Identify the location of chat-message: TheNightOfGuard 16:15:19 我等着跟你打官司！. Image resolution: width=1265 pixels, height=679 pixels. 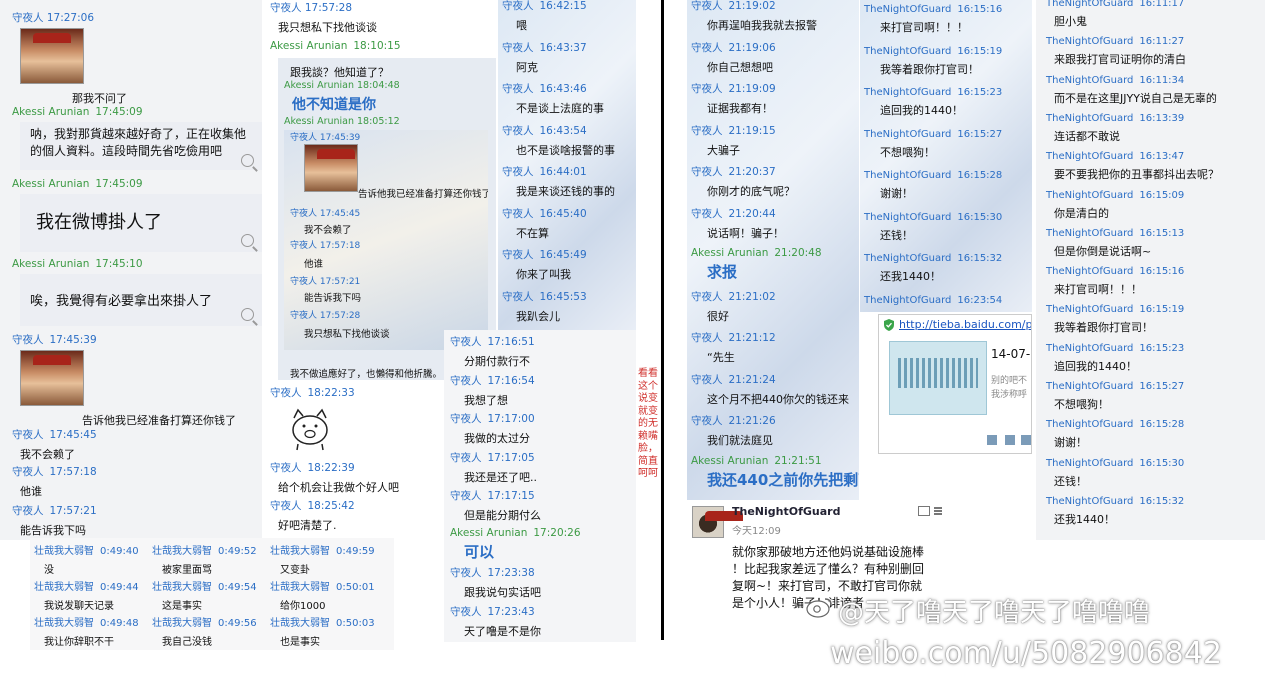
(1155, 319).